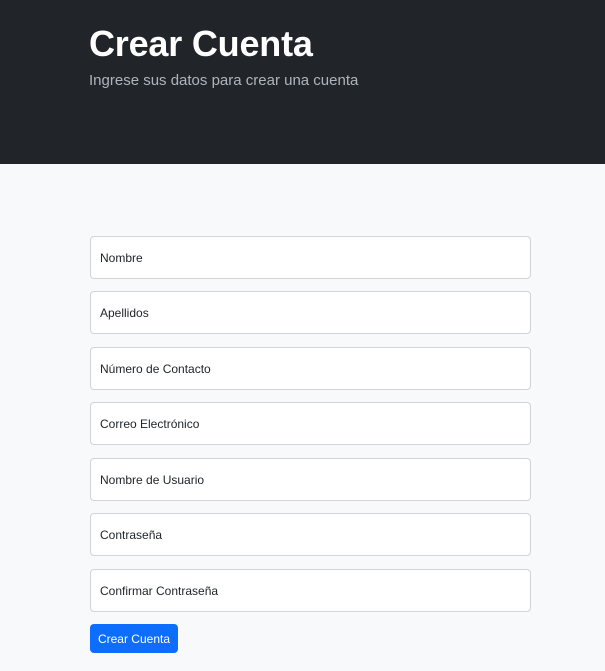  I want to click on last-name-field, so click(310, 312).